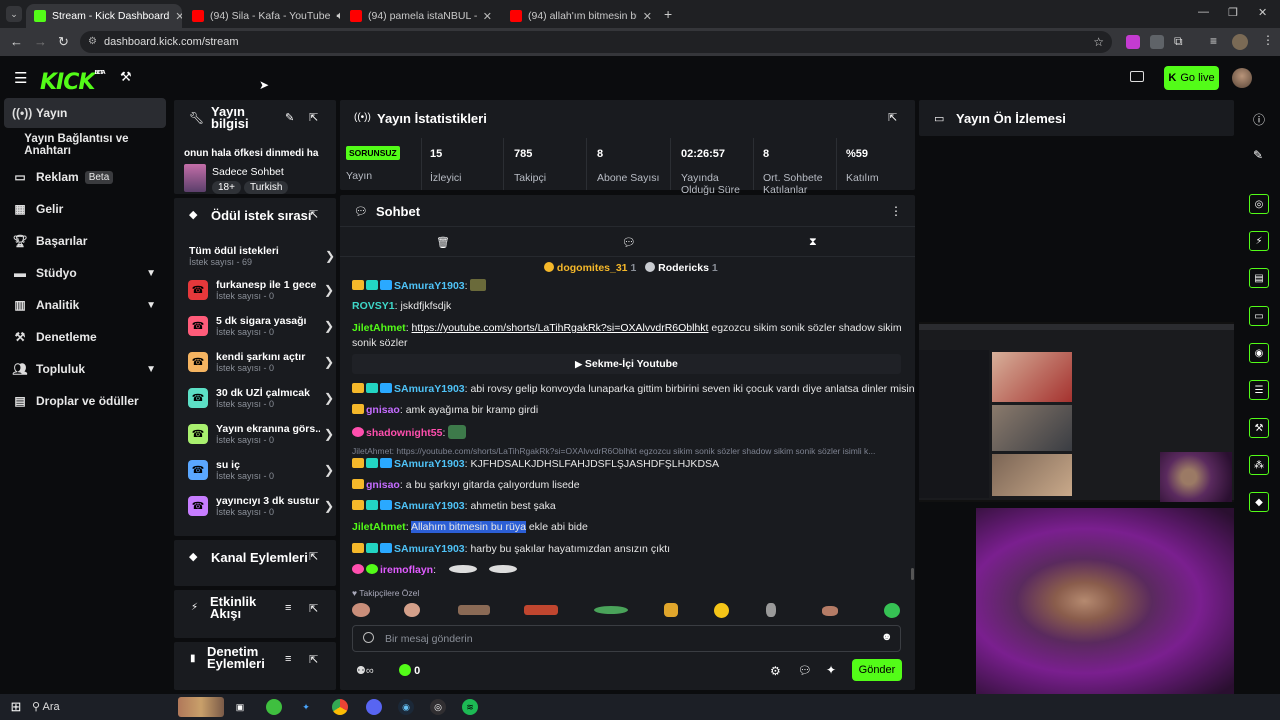  Describe the element at coordinates (201, 707) in the screenshot. I see `taskbar-weather-widget` at that location.